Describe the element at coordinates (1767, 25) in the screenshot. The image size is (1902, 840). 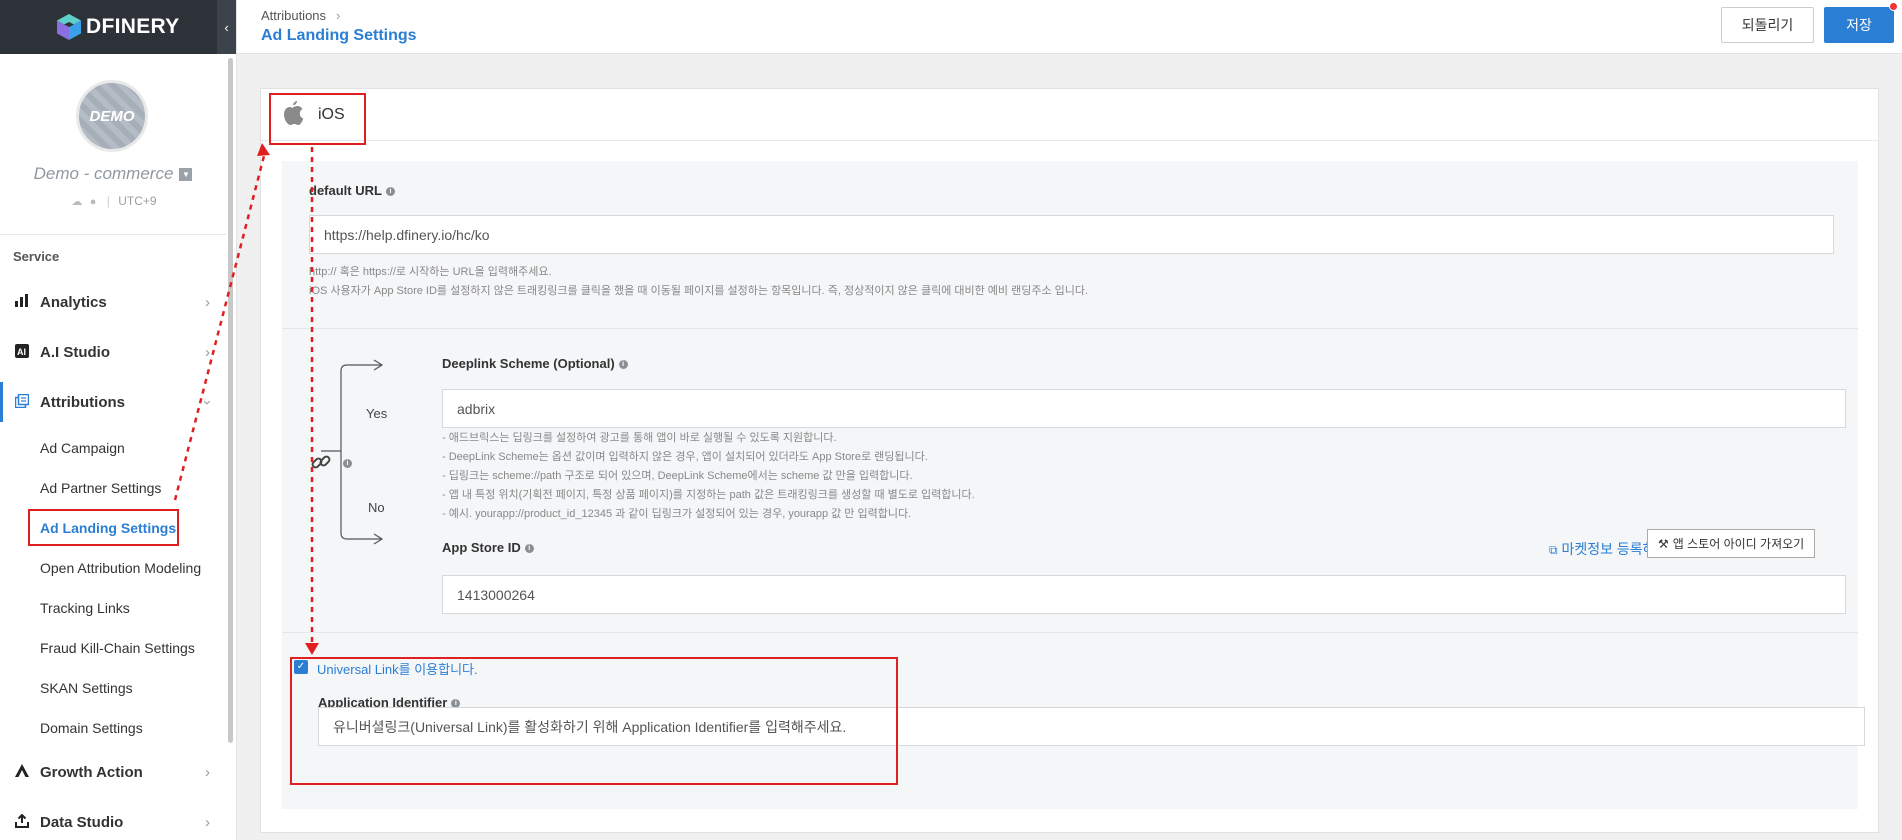
I see `revert-button: 되돌리기` at that location.